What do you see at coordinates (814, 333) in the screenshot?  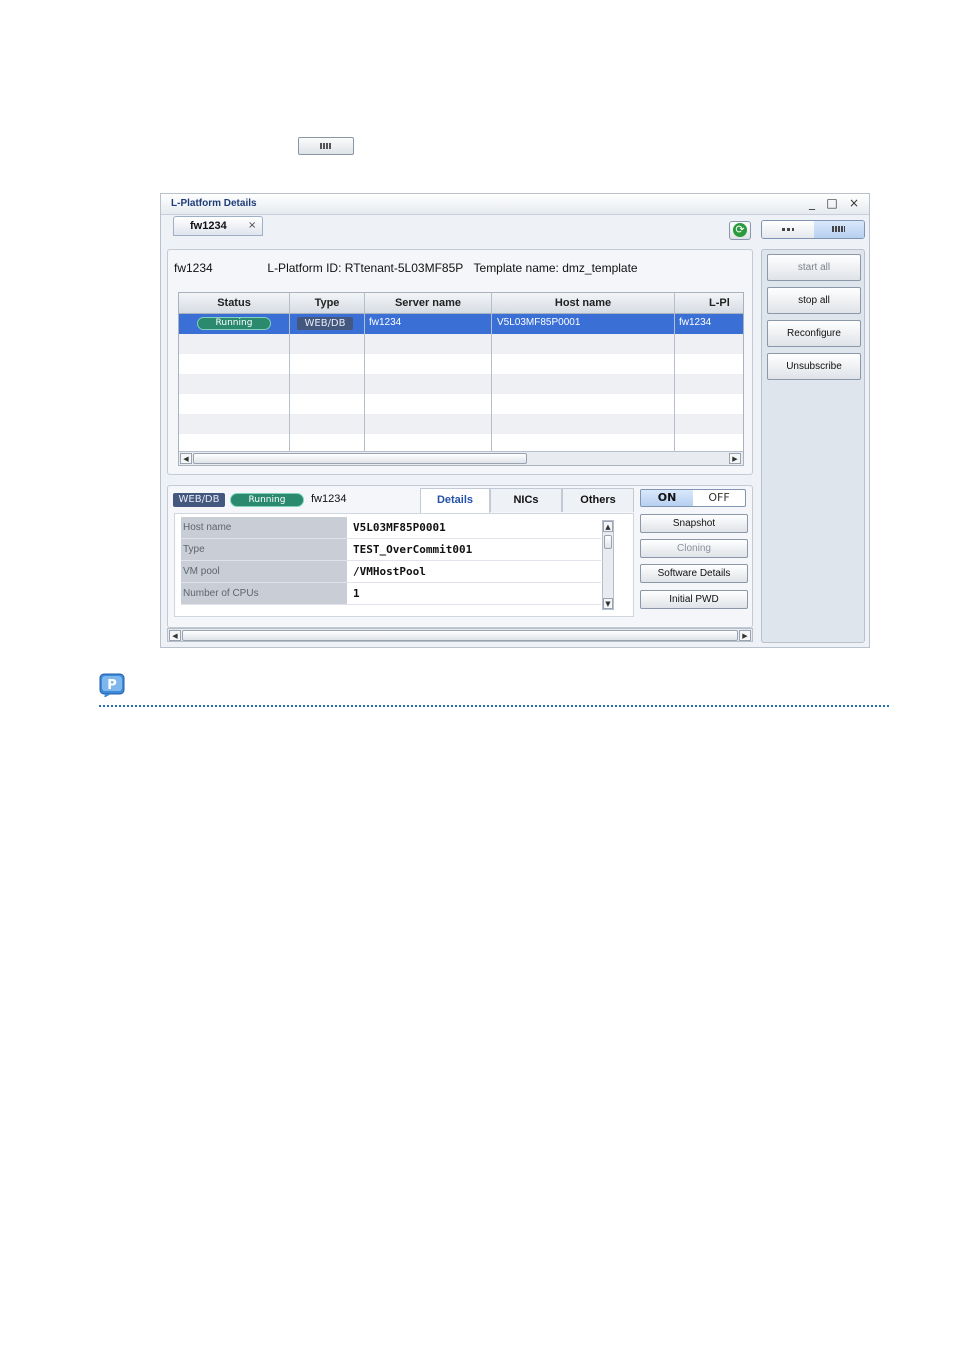 I see `reconfigure-button: Reconfigure` at bounding box center [814, 333].